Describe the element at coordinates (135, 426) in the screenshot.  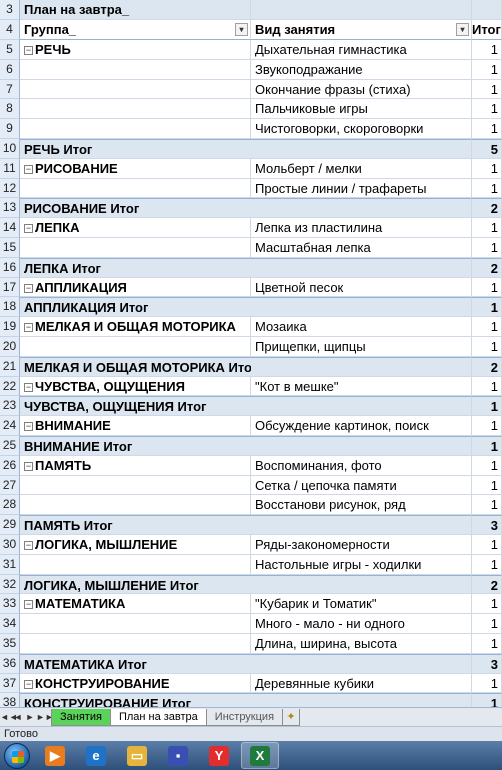
I see `group-cell: − ВНИМАНИЕ` at that location.